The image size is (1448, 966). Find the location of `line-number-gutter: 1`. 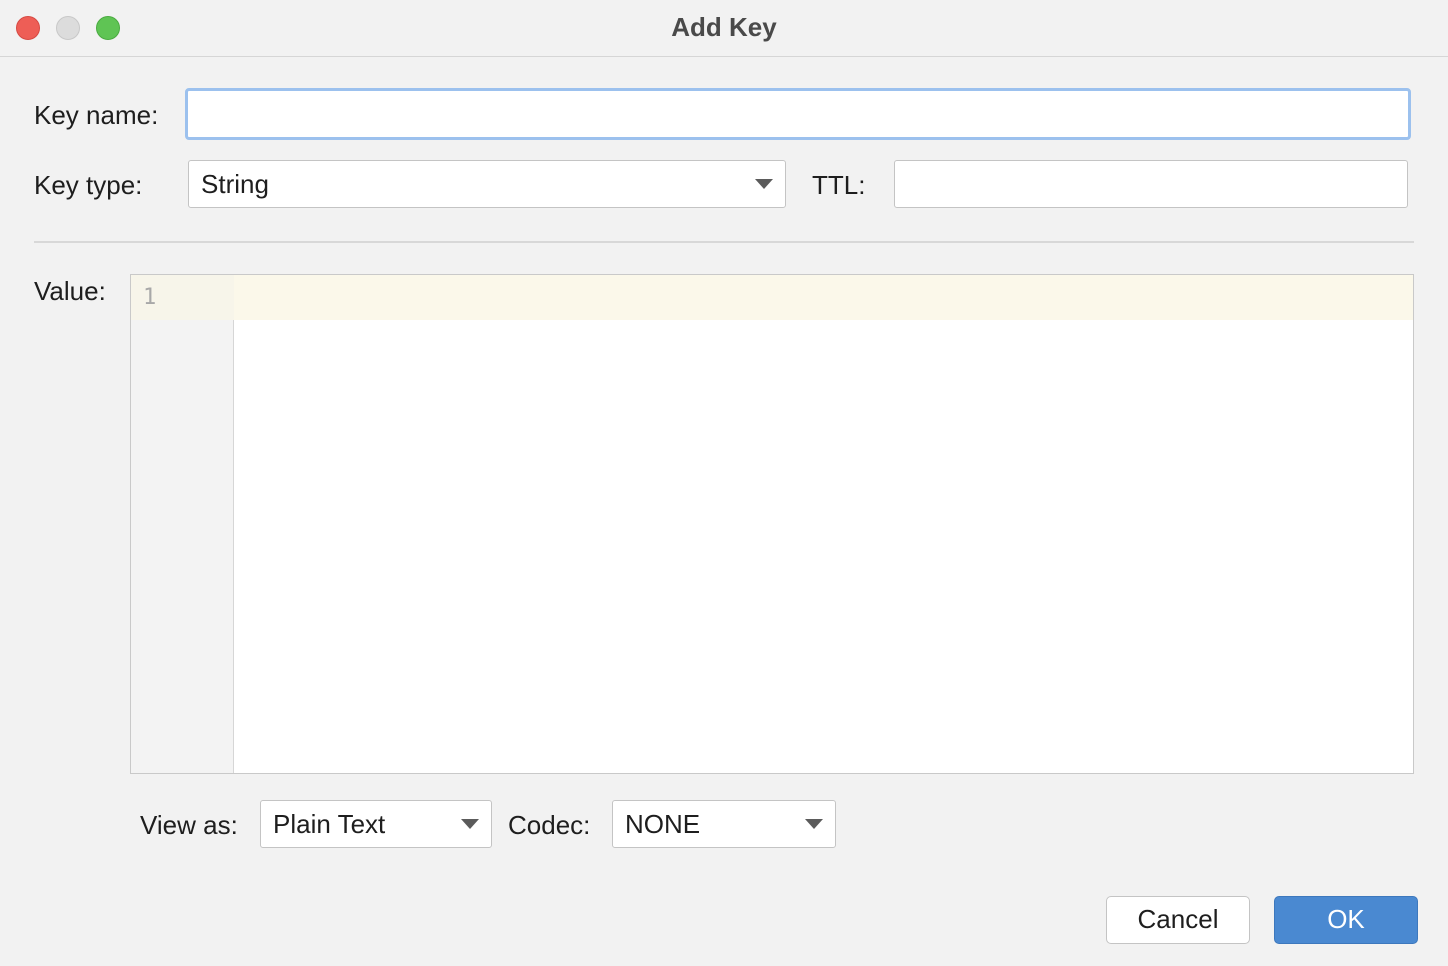

line-number-gutter: 1 is located at coordinates (182, 524).